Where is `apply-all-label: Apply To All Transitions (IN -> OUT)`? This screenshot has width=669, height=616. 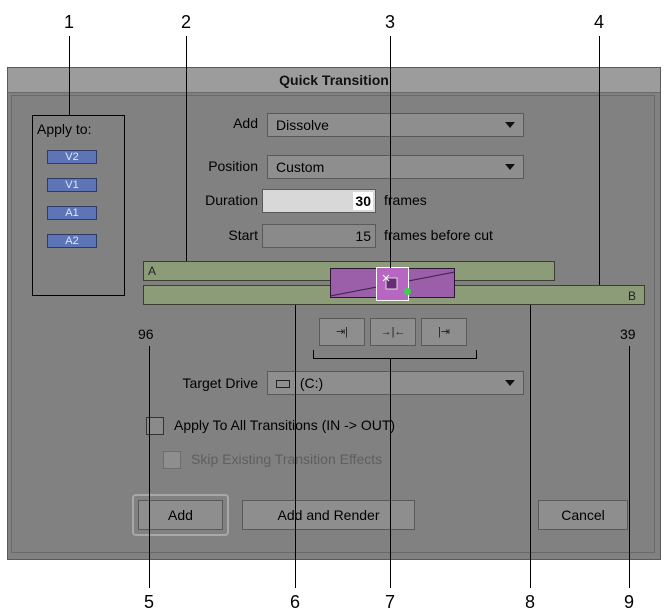 apply-all-label: Apply To All Transitions (IN -> OUT) is located at coordinates (285, 425).